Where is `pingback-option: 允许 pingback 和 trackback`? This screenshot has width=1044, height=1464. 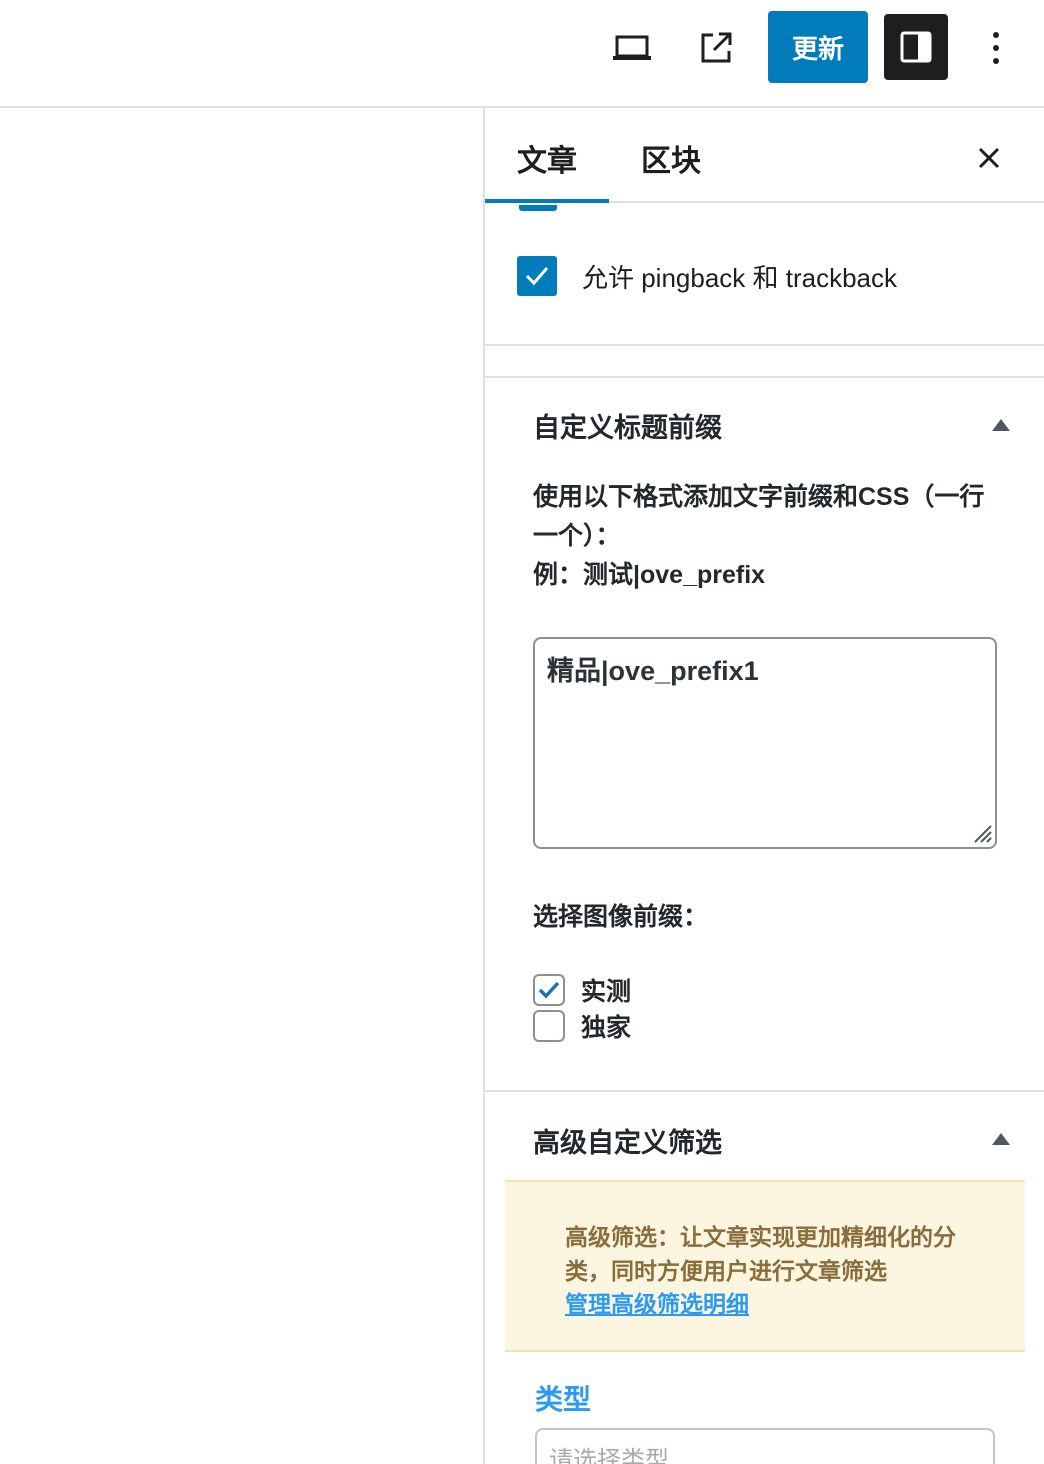
pingback-option: 允许 pingback 和 trackback is located at coordinates (707, 276).